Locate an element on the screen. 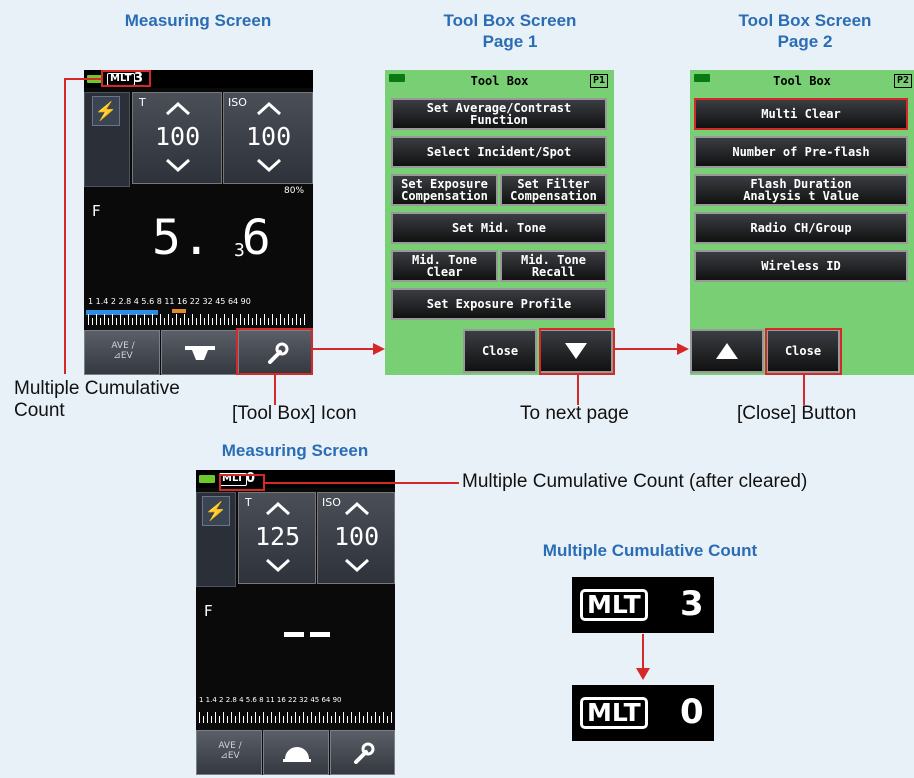  wrench-icon is located at coordinates (364, 753).